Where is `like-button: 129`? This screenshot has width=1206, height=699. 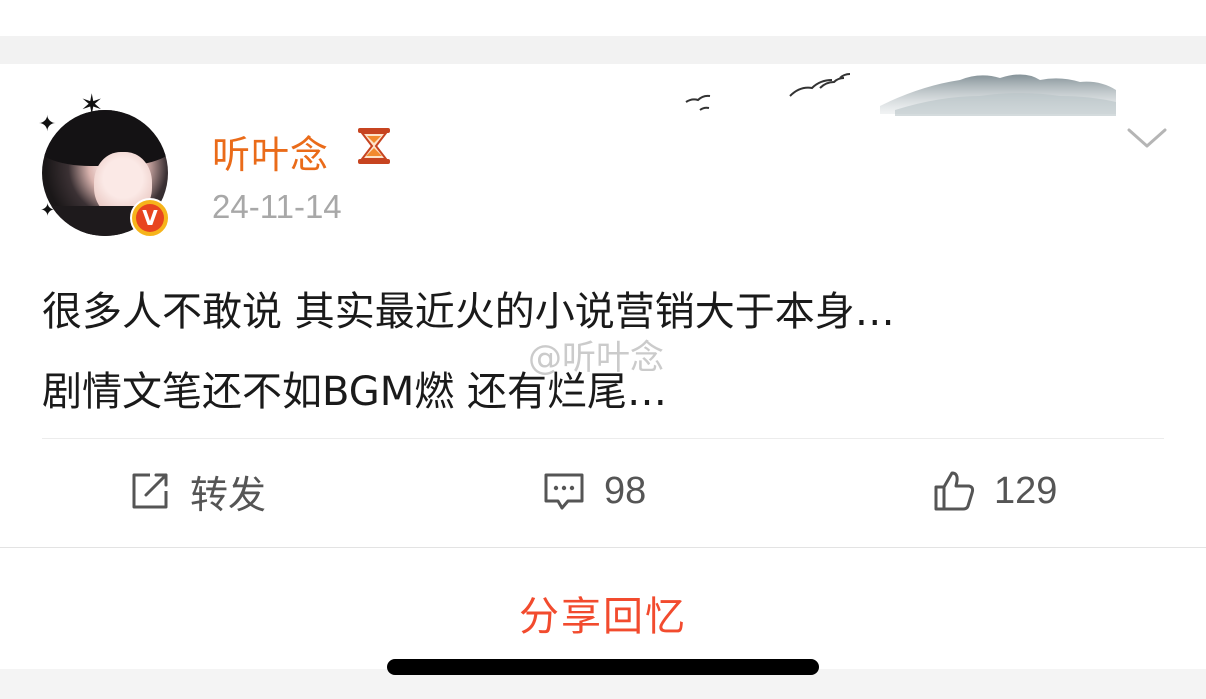
like-button: 129 is located at coordinates (994, 491).